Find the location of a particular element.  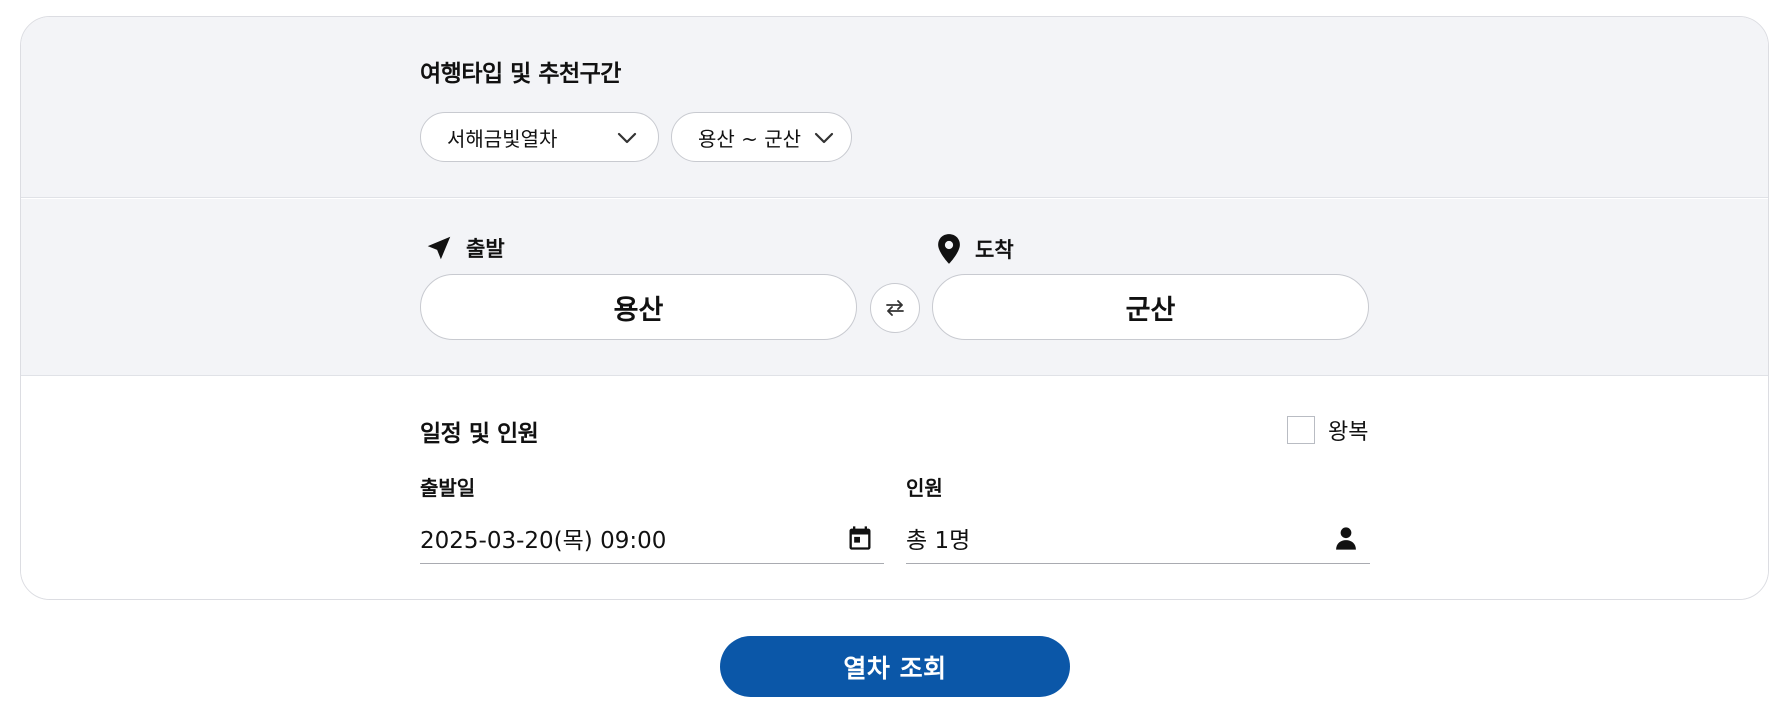

departure-date-field: 2025-03-20(목) 09:00 is located at coordinates (652, 538).